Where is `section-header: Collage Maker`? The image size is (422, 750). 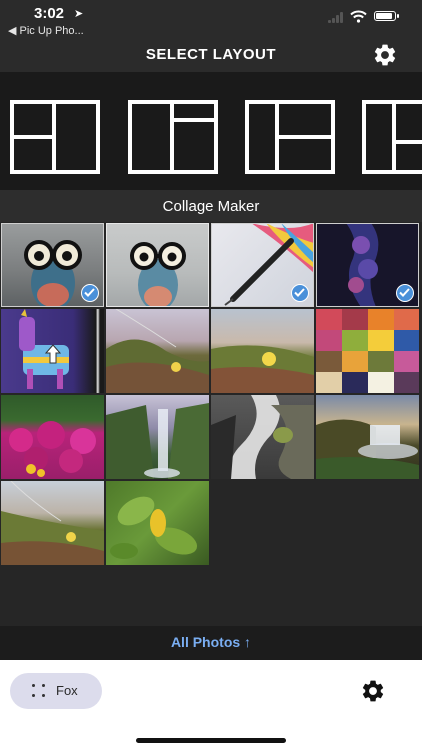
section-header: Collage Maker is located at coordinates (211, 206).